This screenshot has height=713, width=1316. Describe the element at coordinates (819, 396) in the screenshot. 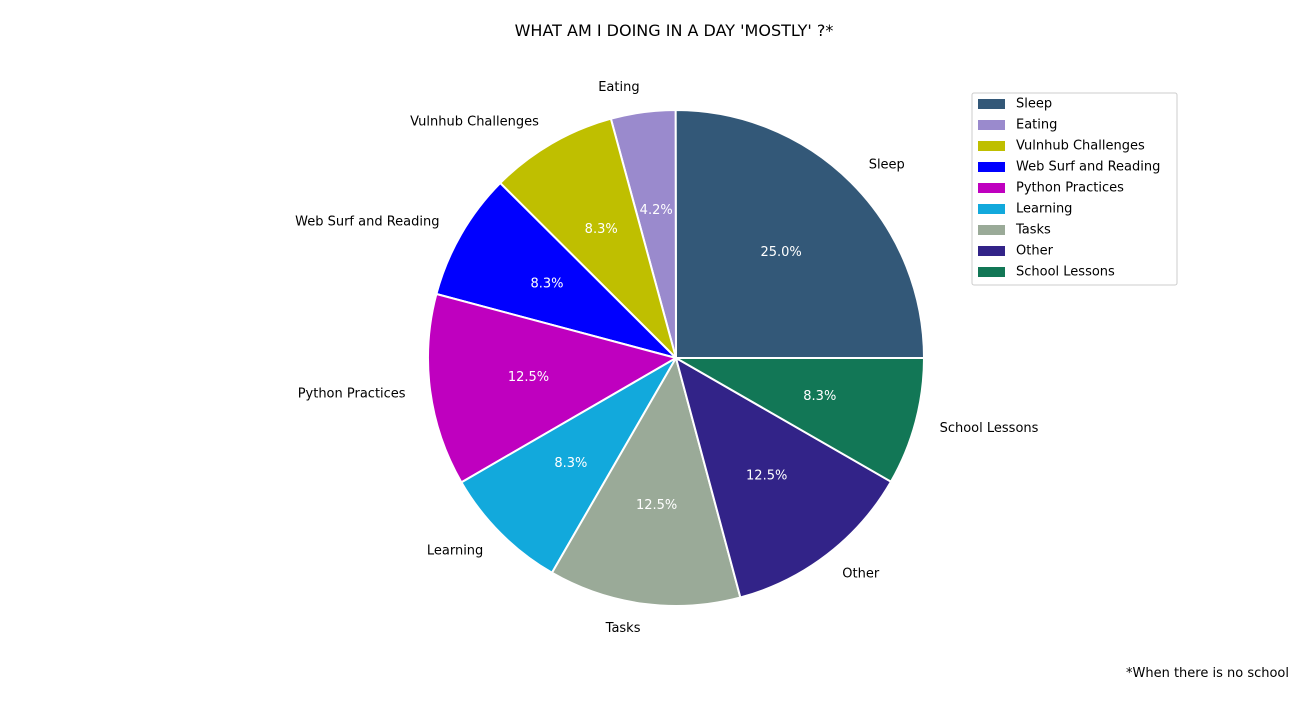

I see `slice-percent-school-lessons: 8.3%` at that location.